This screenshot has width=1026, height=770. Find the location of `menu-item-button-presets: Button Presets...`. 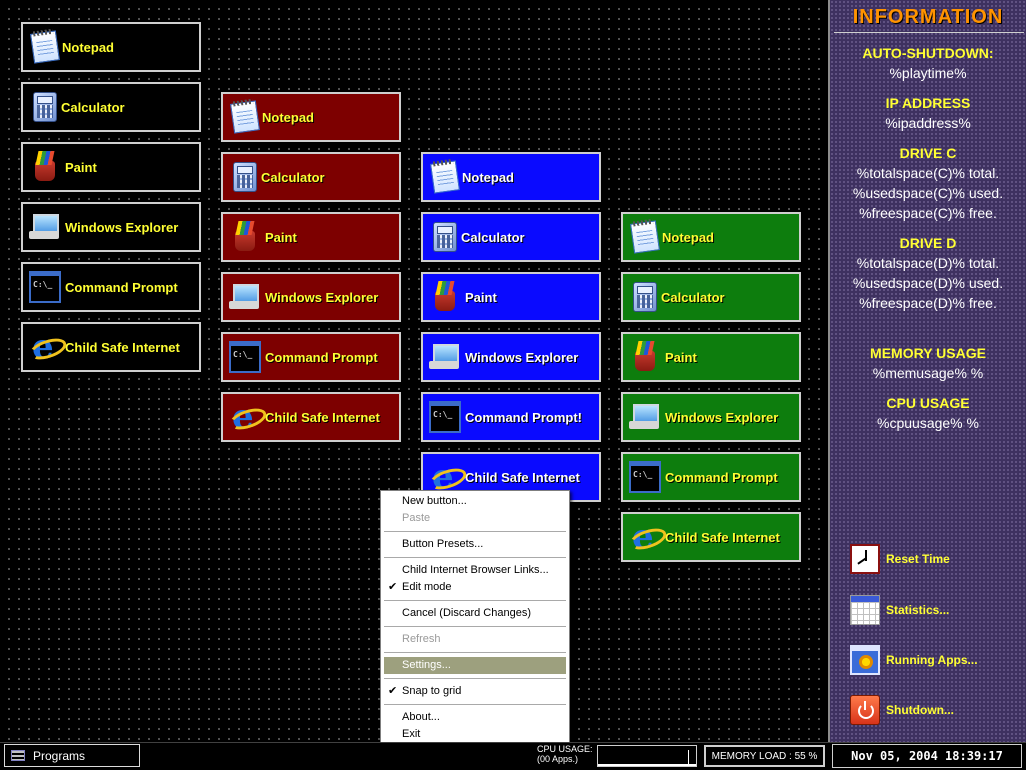

menu-item-button-presets: Button Presets... is located at coordinates (475, 544).